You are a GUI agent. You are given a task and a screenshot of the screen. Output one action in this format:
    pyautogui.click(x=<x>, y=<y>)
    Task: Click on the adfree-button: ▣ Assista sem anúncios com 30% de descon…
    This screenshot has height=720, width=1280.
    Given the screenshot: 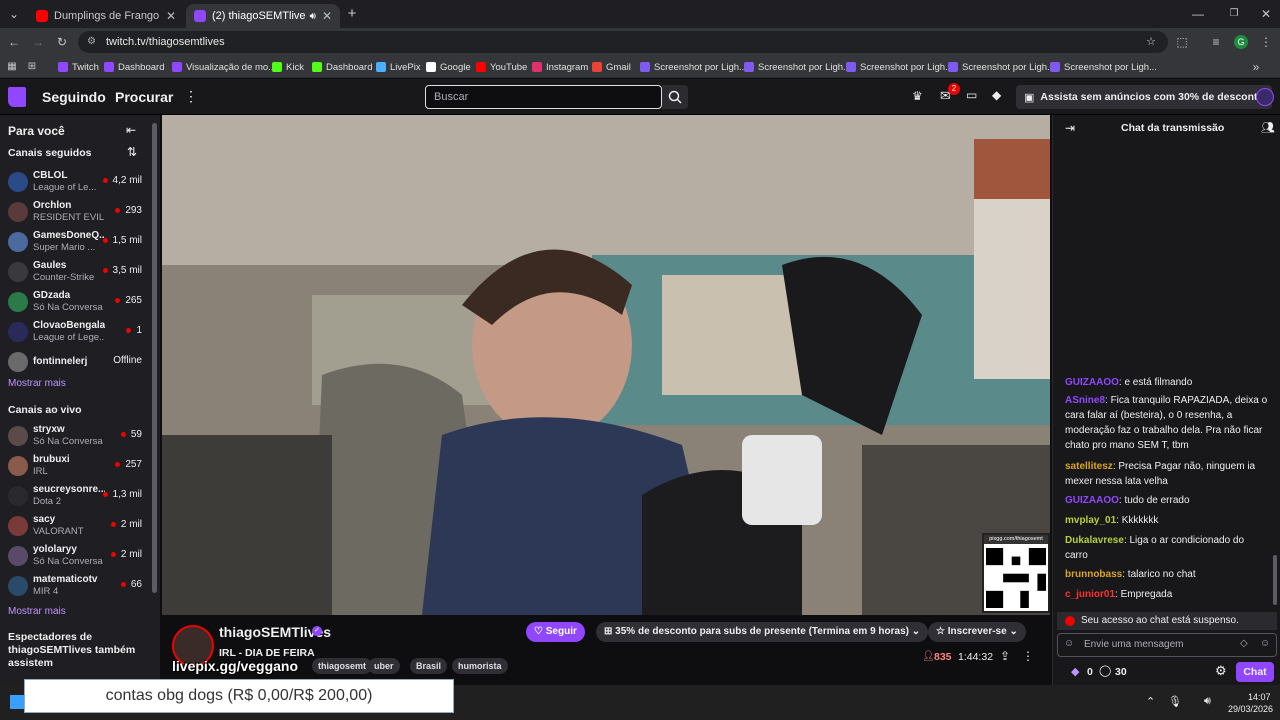 What is the action you would take?
    pyautogui.click(x=1144, y=97)
    